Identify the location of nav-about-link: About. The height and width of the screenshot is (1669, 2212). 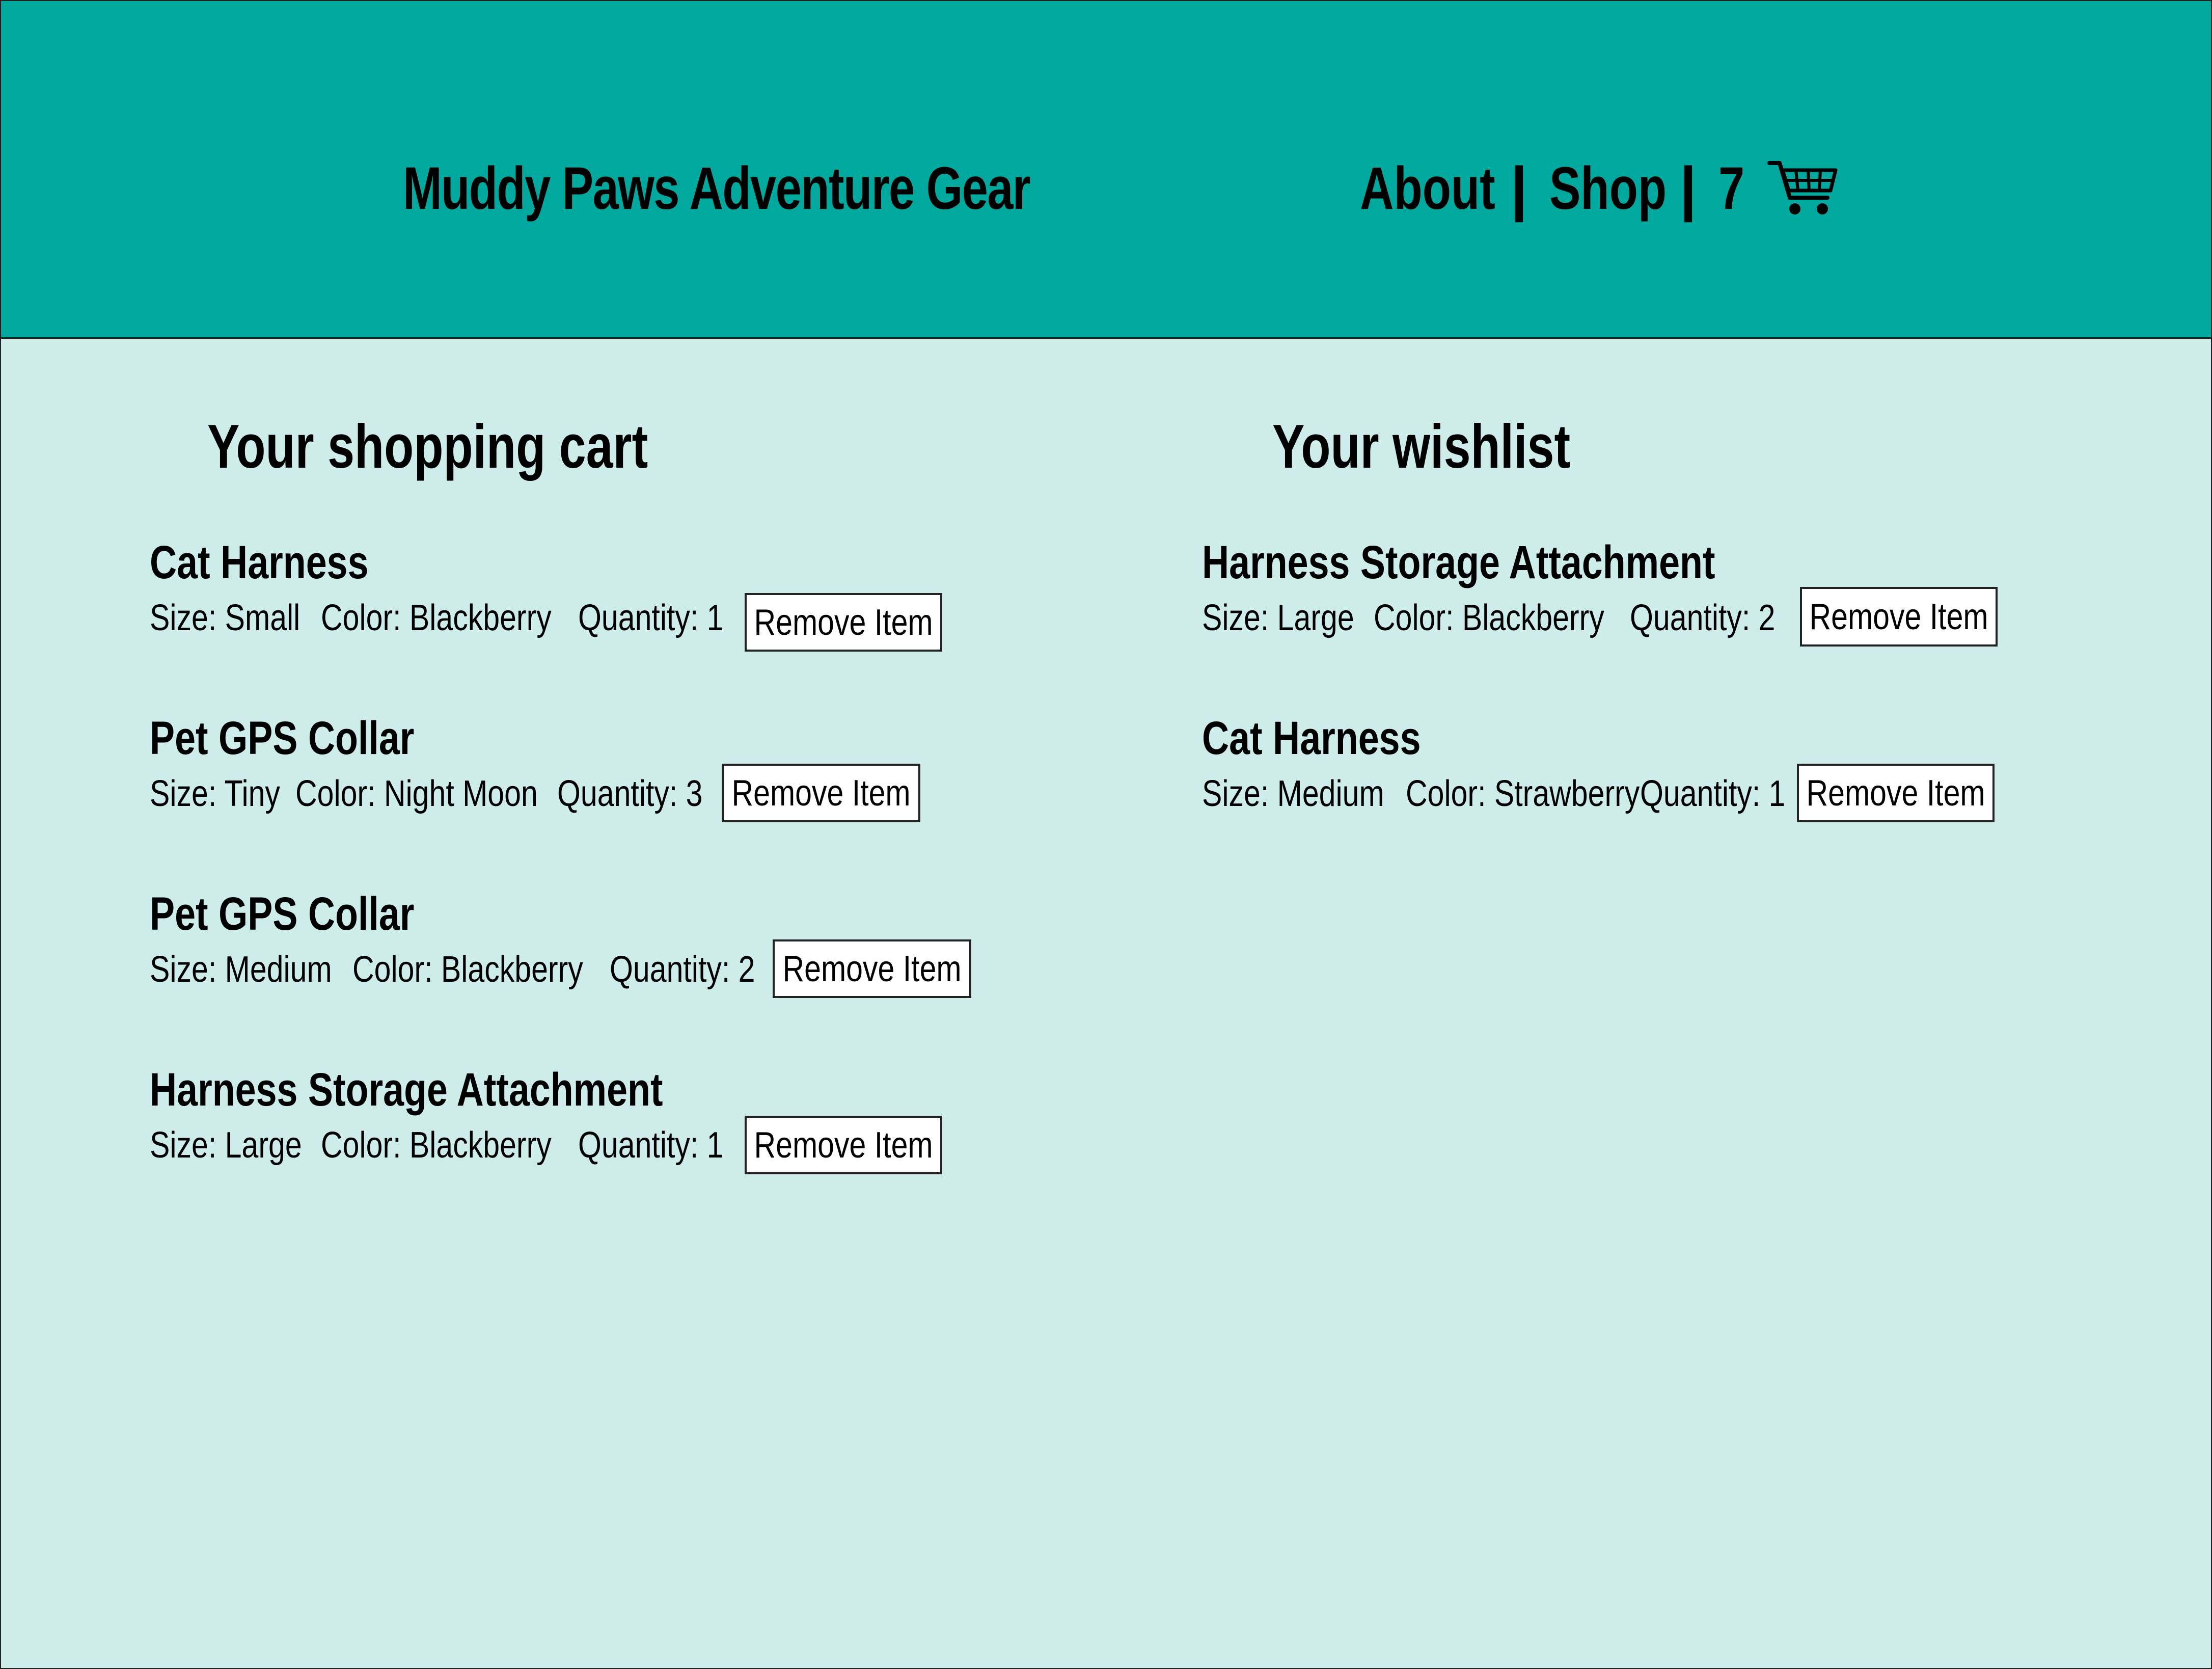
(1427, 188).